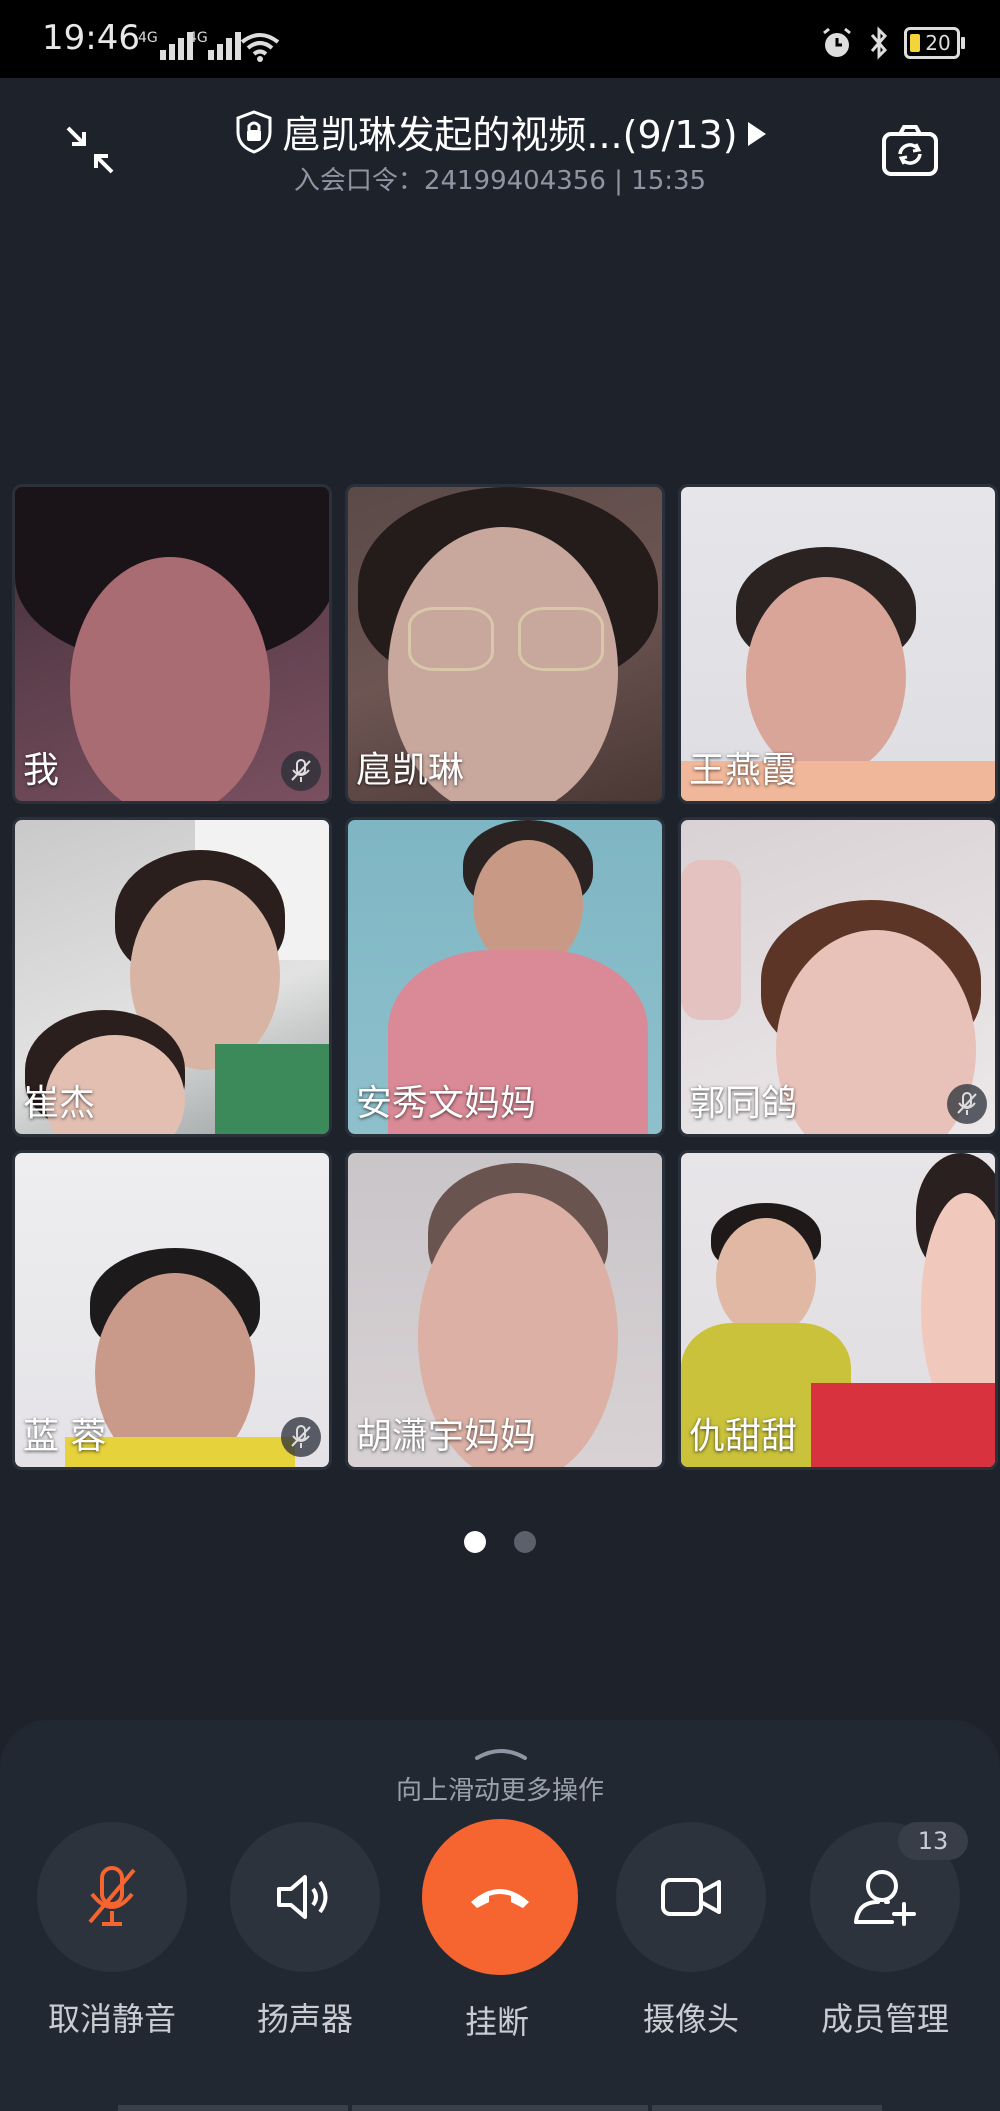 This screenshot has height=2111, width=1000. Describe the element at coordinates (838, 644) in the screenshot. I see `video-tile: 王燕霞` at that location.